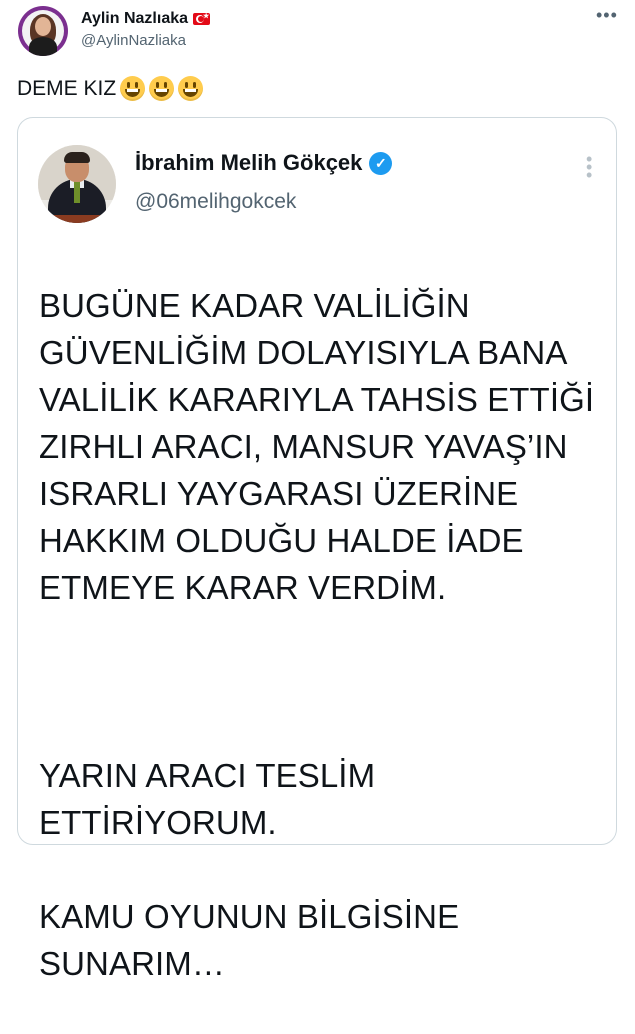 Image resolution: width=635 pixels, height=1034 pixels. I want to click on tweet-text: DEME KIZ, so click(110, 88).